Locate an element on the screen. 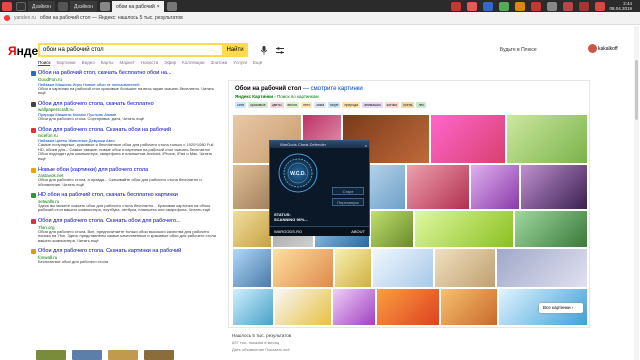 The height and width of the screenshot is (360, 640). all-images-button: Все картинки › is located at coordinates (561, 308).